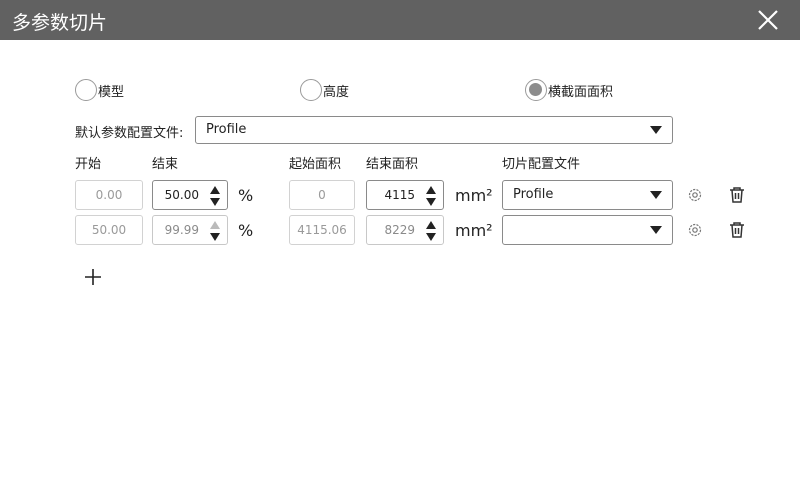  Describe the element at coordinates (587, 230) in the screenshot. I see `row2-slice-profile-select` at that location.